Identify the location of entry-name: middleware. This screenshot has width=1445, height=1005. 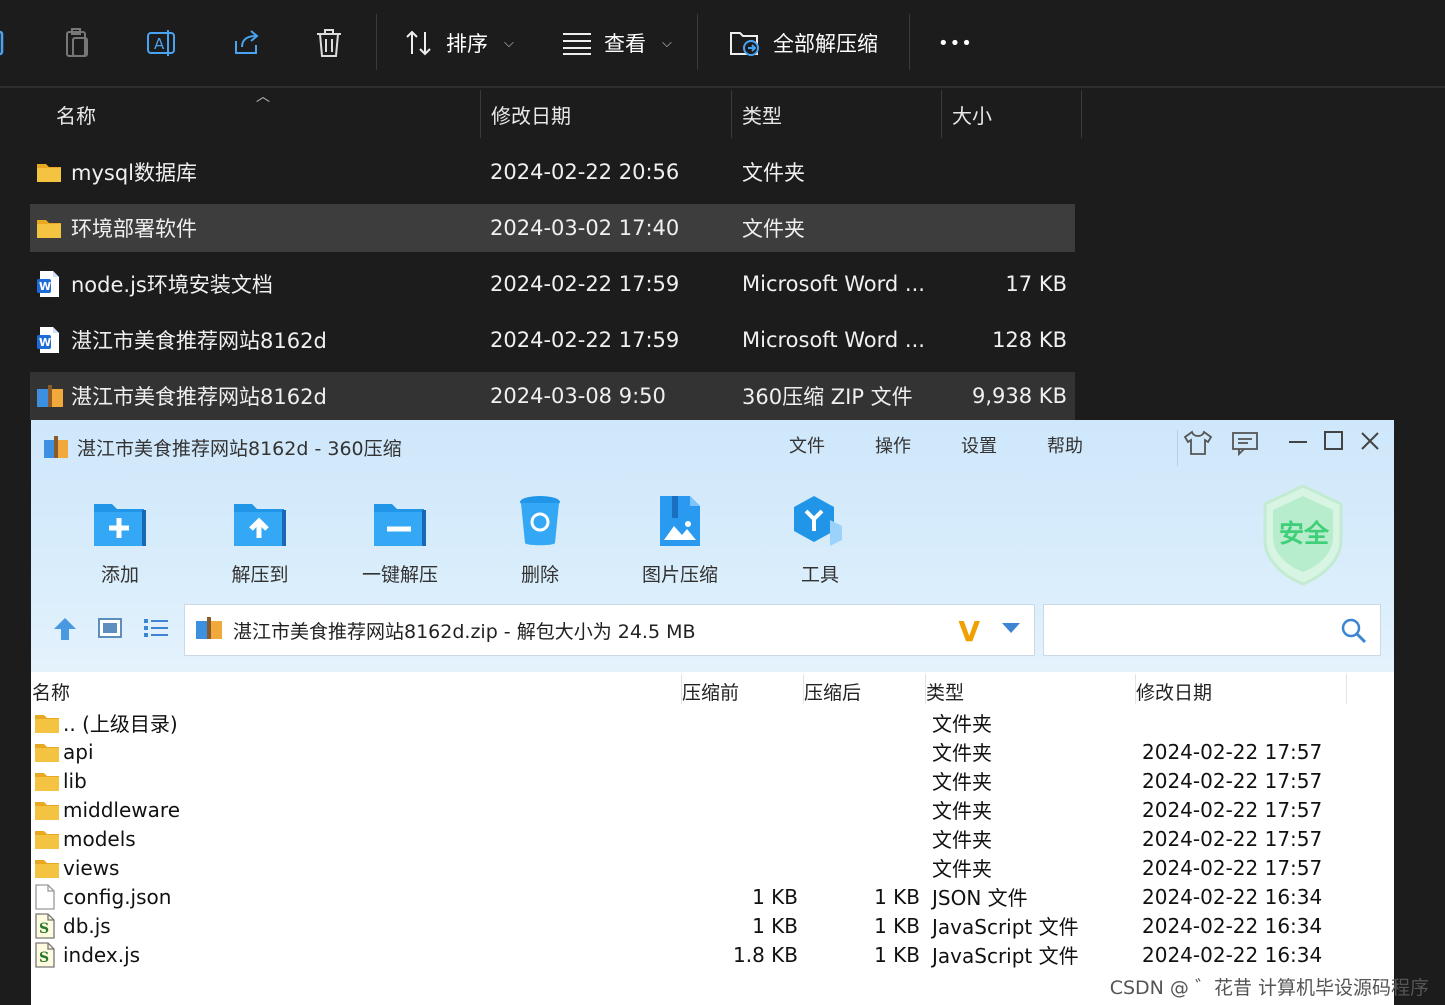
(121, 809).